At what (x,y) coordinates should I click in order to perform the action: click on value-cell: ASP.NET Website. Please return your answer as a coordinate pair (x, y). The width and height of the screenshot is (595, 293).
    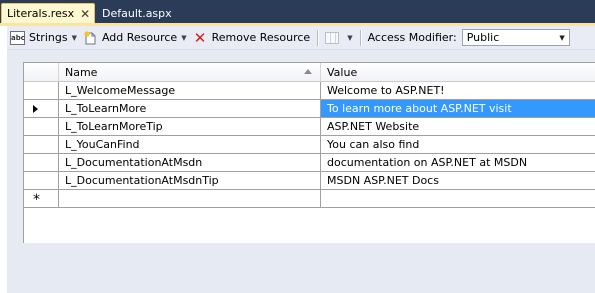
    Looking at the image, I should click on (458, 127).